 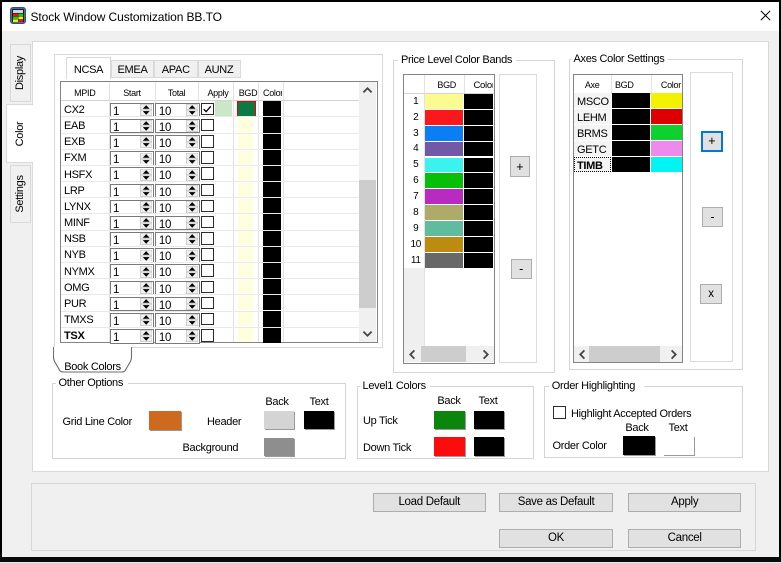 What do you see at coordinates (92, 367) in the screenshot?
I see `svg-text: Book Colors` at bounding box center [92, 367].